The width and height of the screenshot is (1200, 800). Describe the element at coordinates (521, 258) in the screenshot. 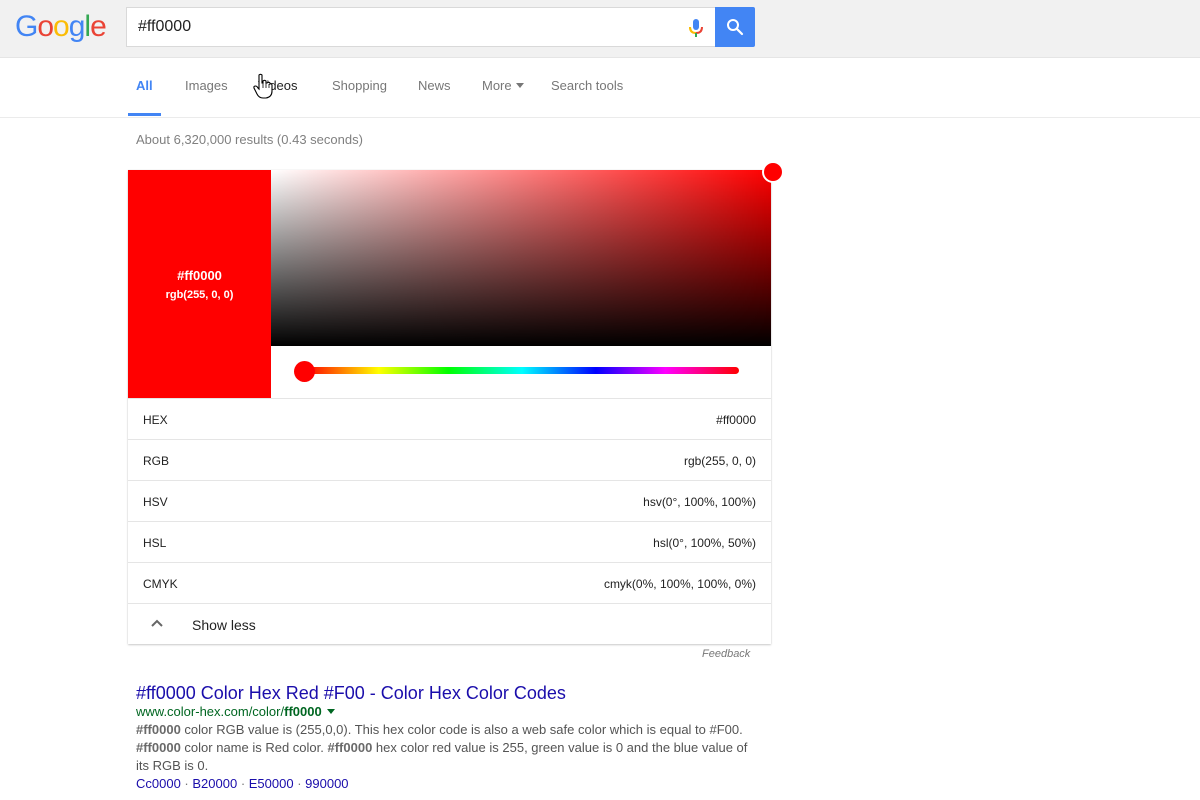

I see `saturation-value-area` at that location.